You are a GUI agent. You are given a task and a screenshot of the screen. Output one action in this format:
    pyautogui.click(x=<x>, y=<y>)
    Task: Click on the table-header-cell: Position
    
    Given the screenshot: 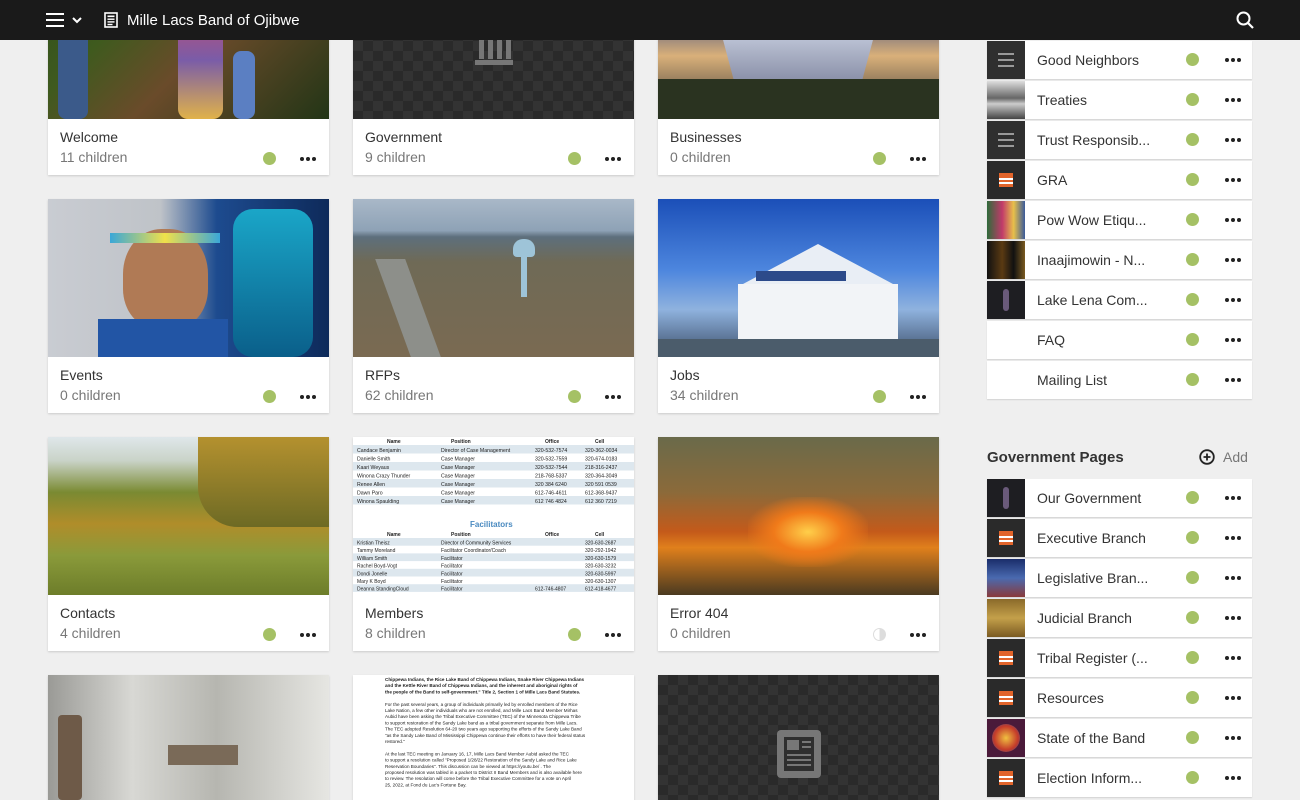 What is the action you would take?
    pyautogui.click(x=461, y=442)
    